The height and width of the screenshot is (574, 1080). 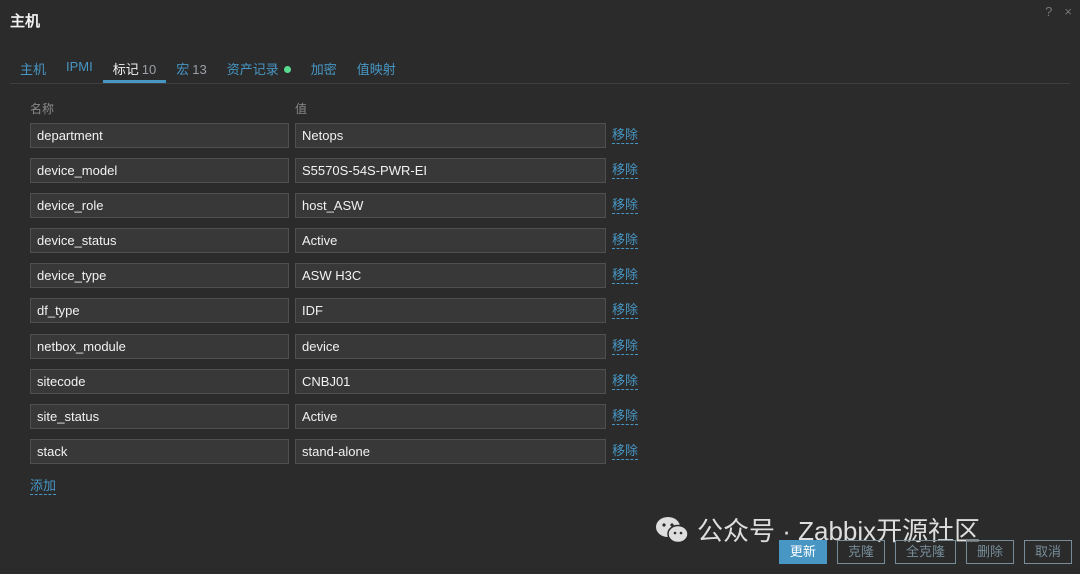 I want to click on tab-ipmi: IPMI, so click(x=79, y=68).